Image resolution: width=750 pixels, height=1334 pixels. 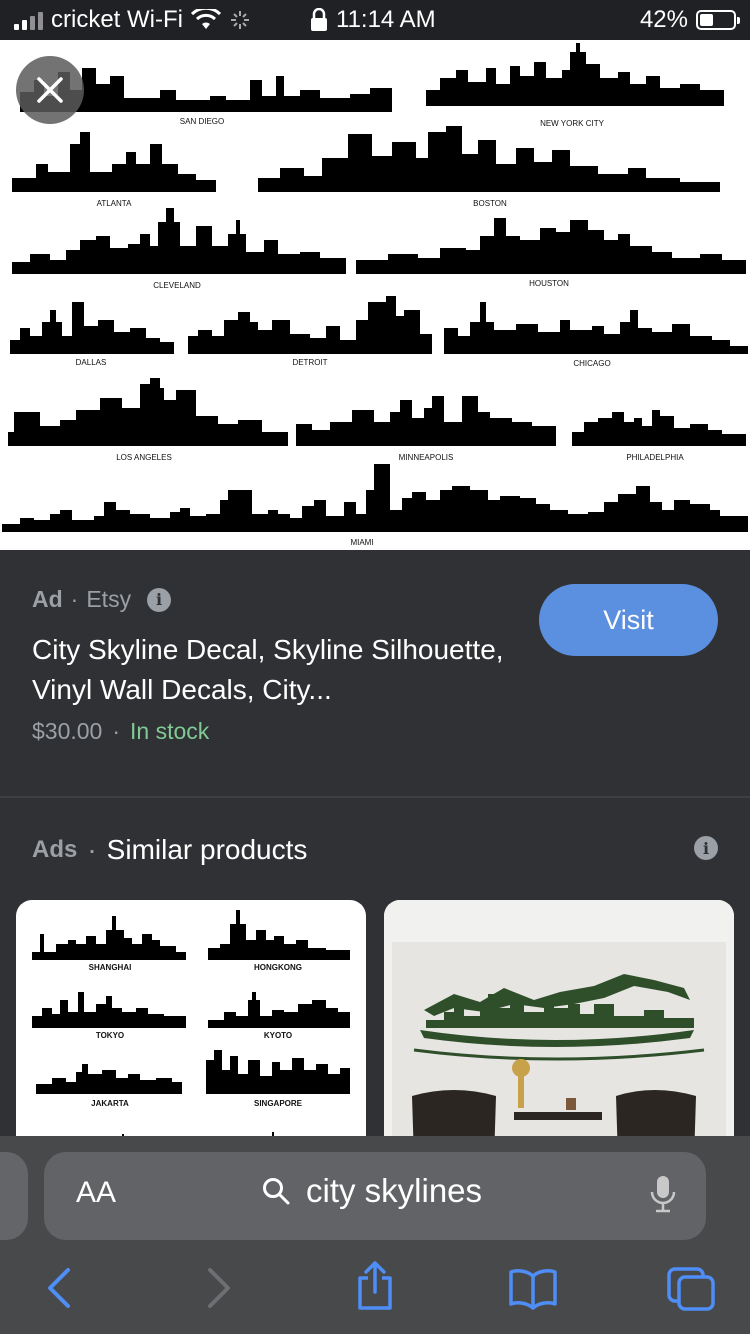 What do you see at coordinates (207, 849) in the screenshot?
I see `similar-products-title: Similar products` at bounding box center [207, 849].